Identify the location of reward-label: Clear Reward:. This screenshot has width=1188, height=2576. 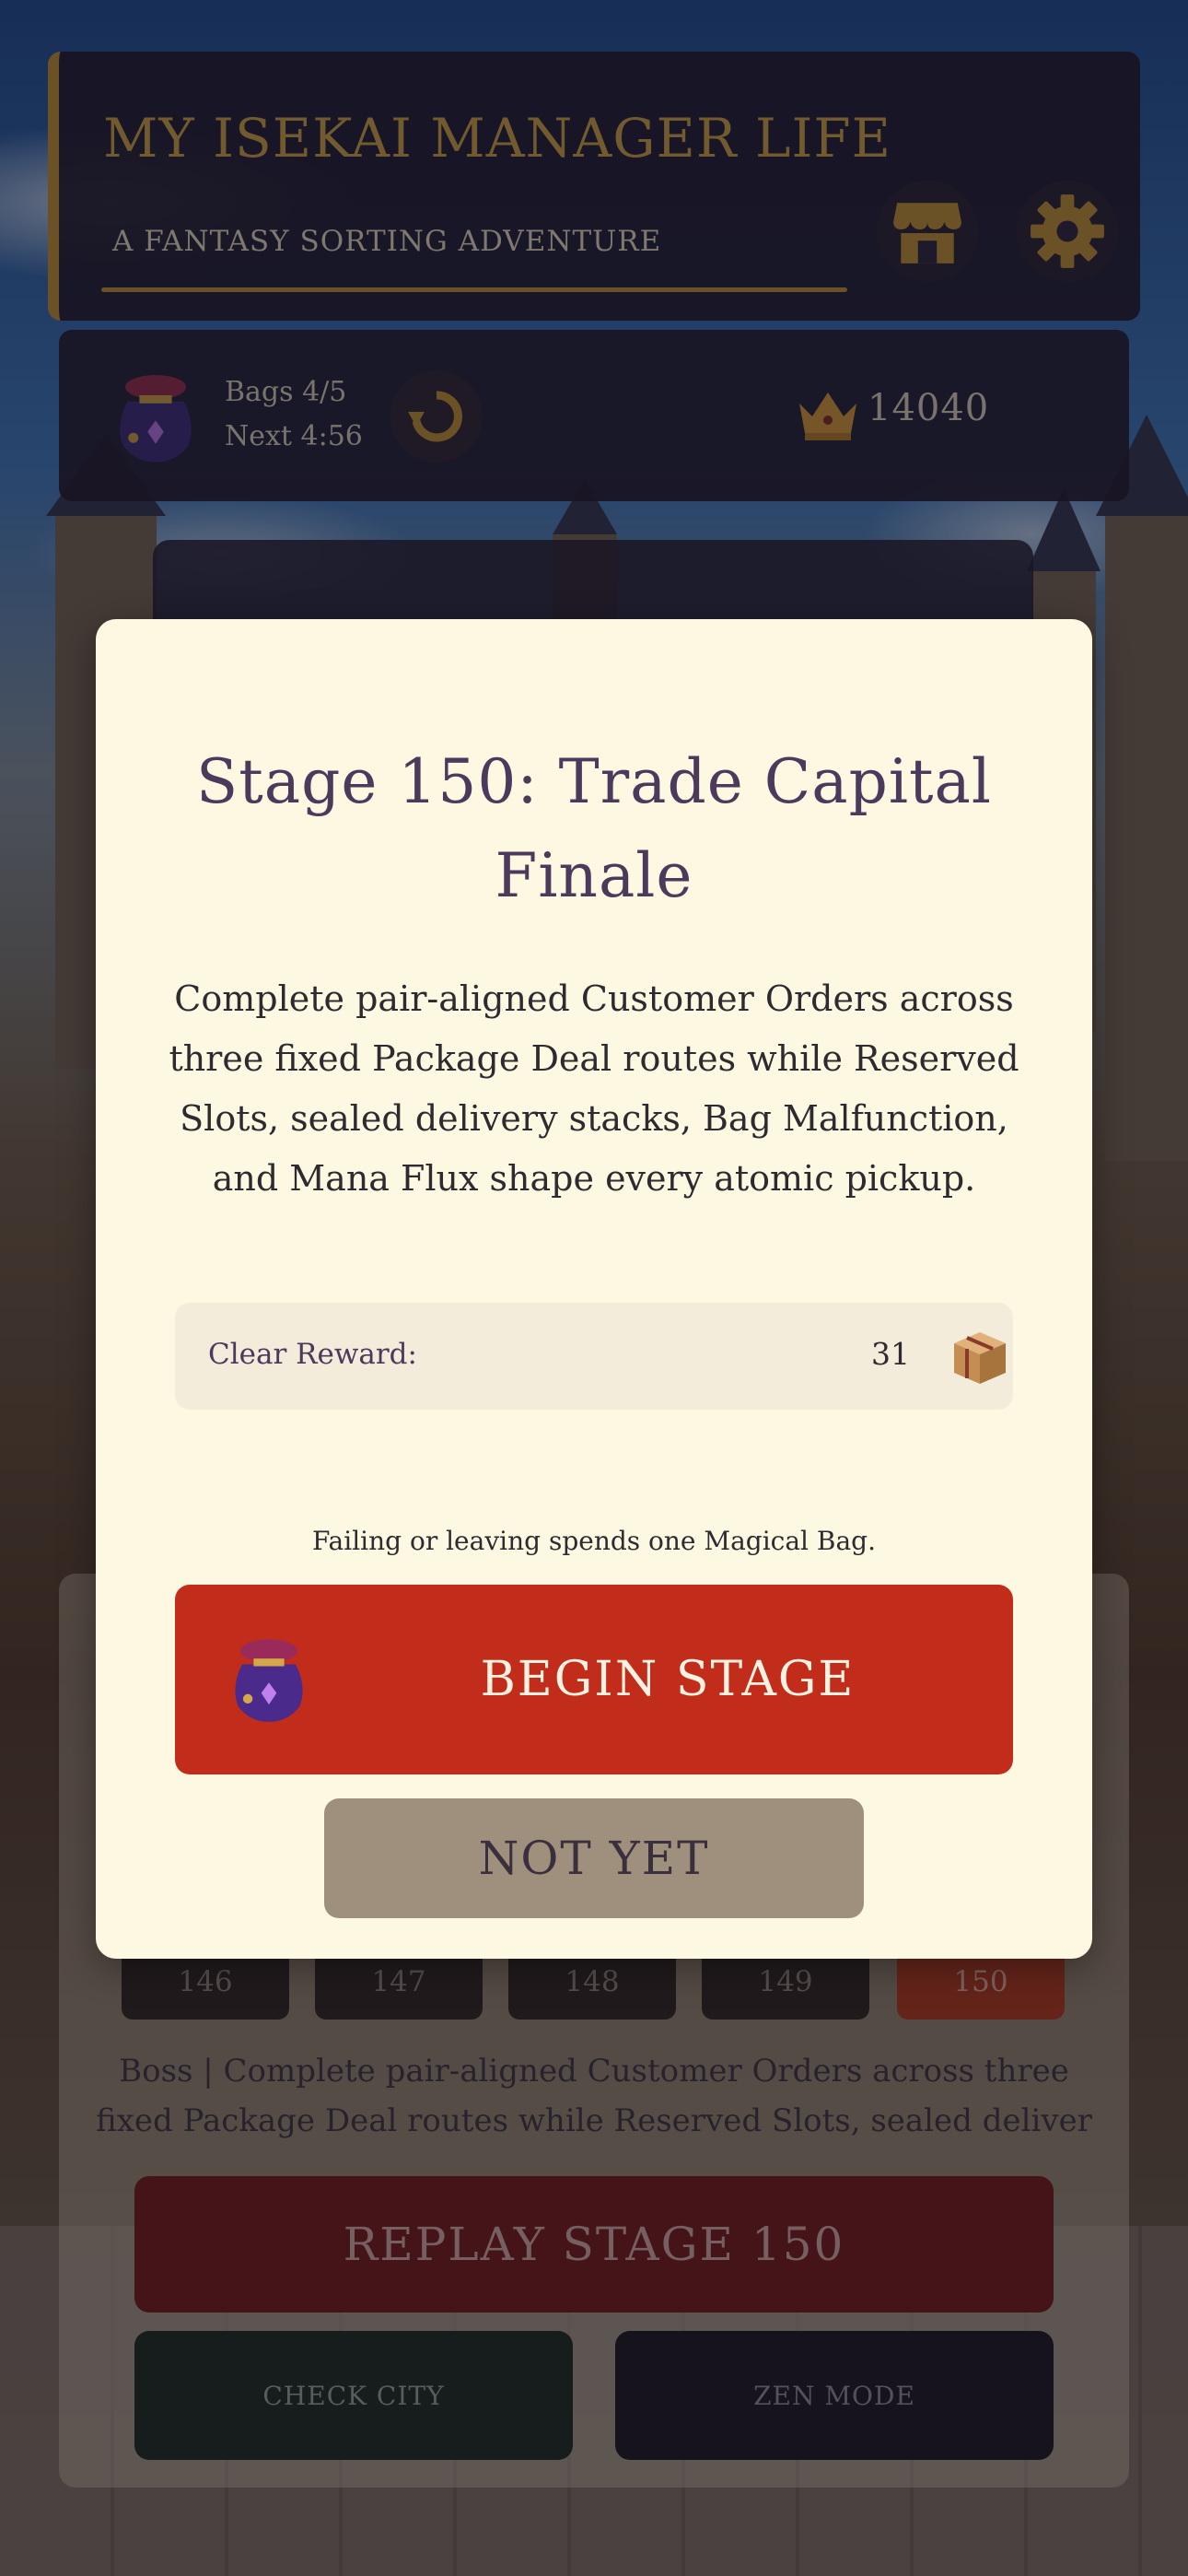
(312, 1354).